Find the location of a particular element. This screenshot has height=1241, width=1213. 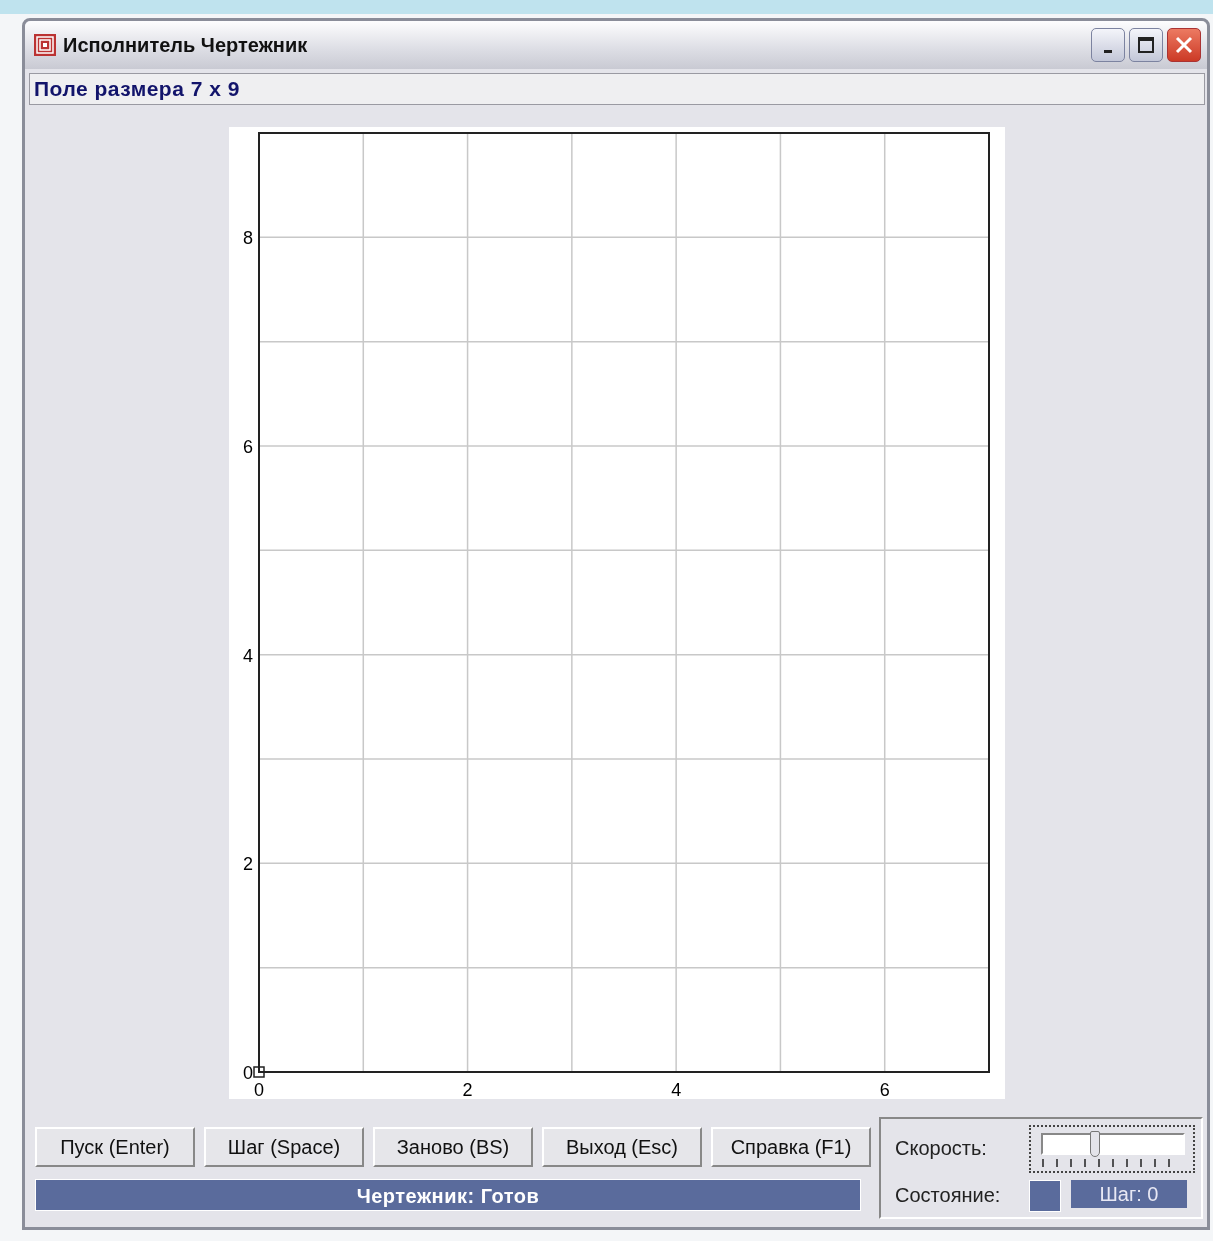

y-tick-label: 8 is located at coordinates (248, 238).